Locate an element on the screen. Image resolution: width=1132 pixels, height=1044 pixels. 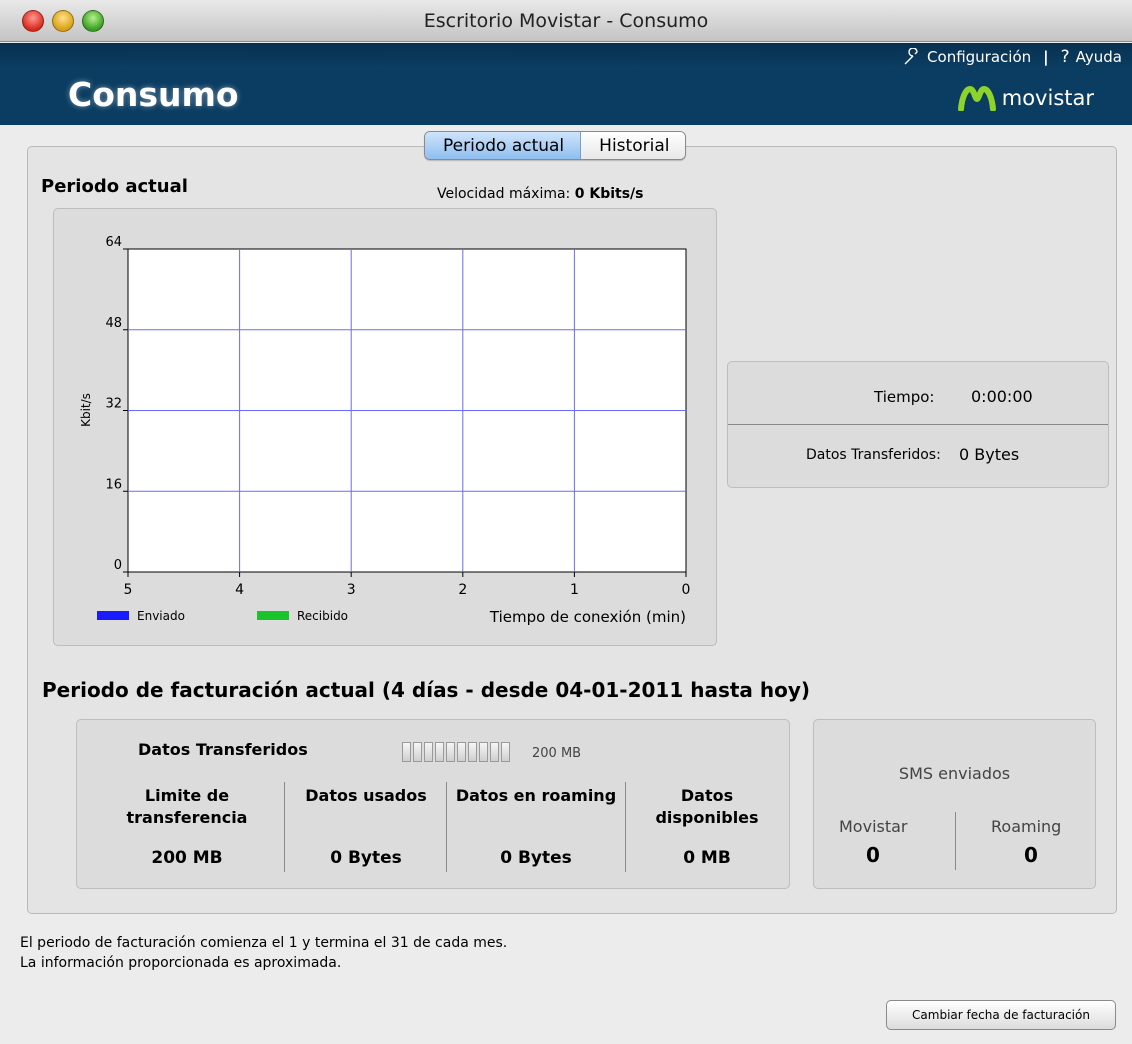
time-value: 0:00:00 is located at coordinates (1002, 396).